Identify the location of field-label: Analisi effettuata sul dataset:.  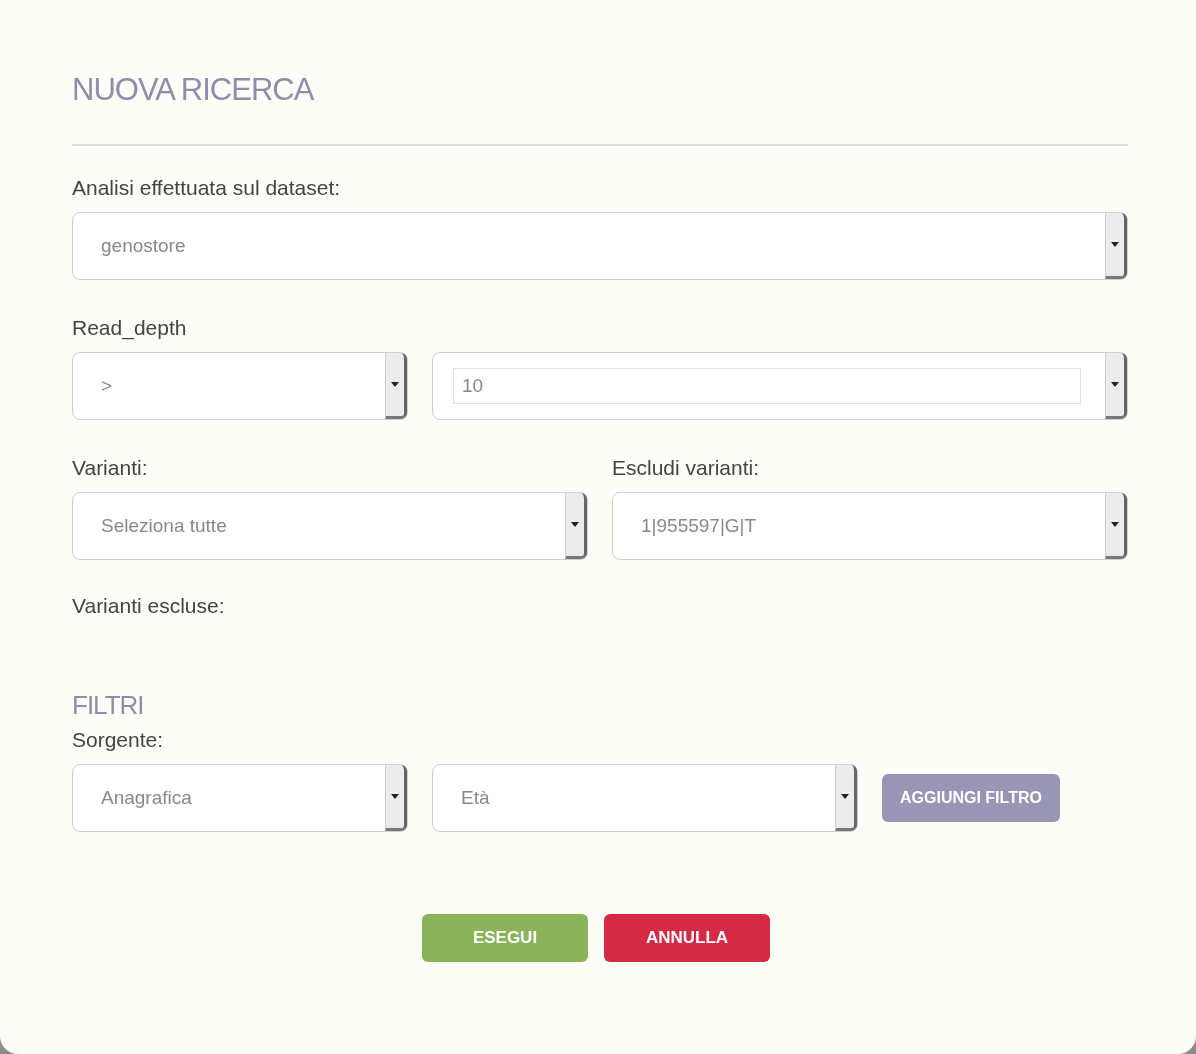
(207, 188).